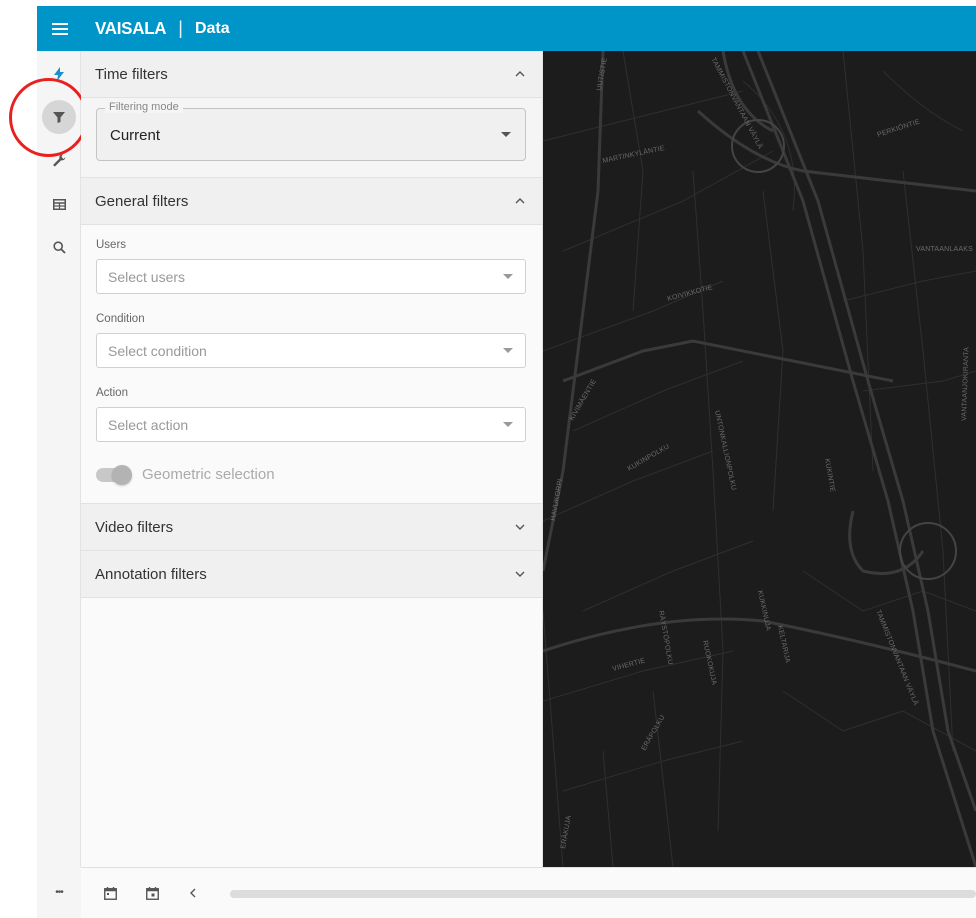 Image resolution: width=976 pixels, height=918 pixels. I want to click on filtering-mode-label: Filtering mode, so click(144, 107).